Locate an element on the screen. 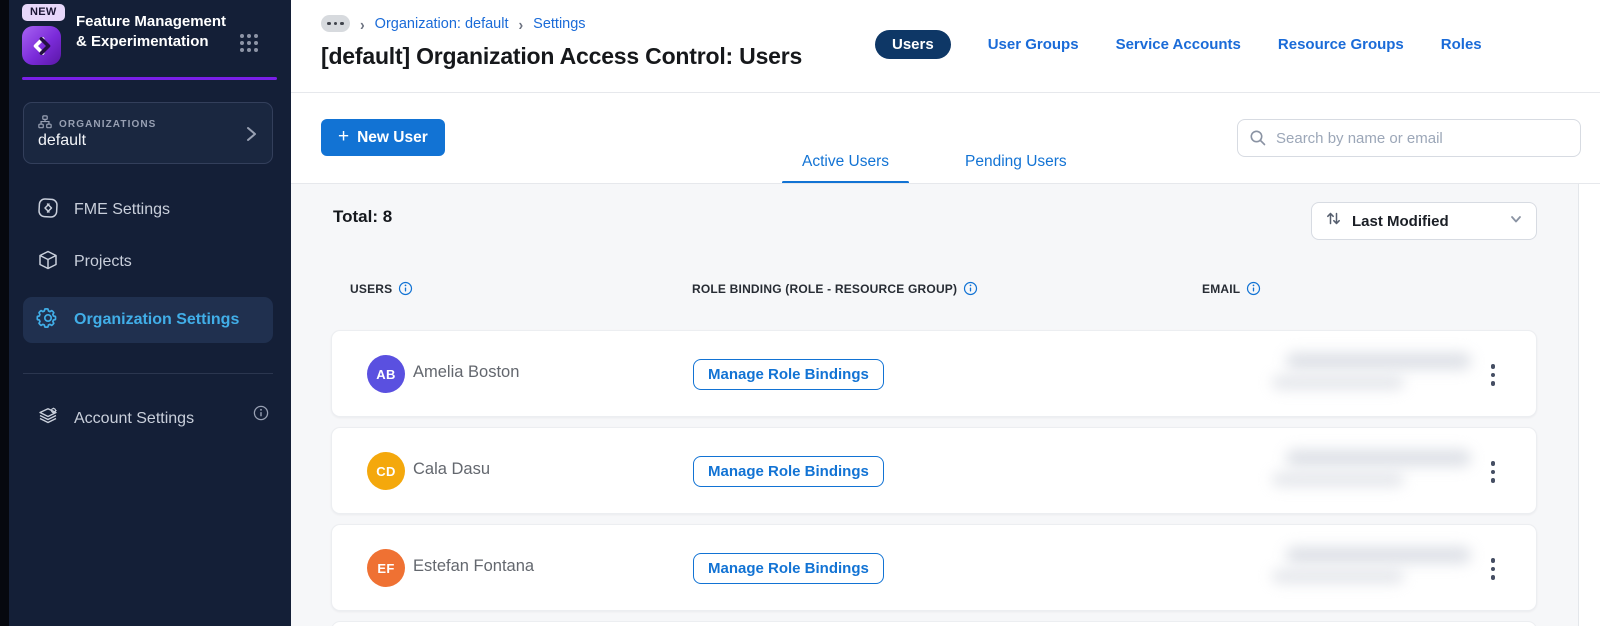 The image size is (1600, 626). breadcrumb: › Organization: default › Settings is located at coordinates (453, 23).